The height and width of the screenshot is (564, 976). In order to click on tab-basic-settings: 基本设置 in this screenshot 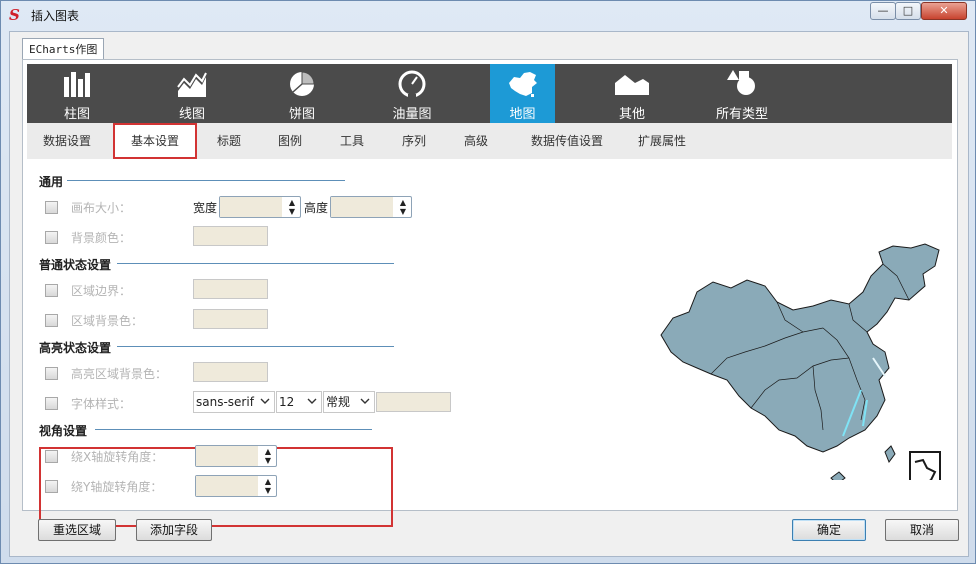, I will do `click(155, 141)`.